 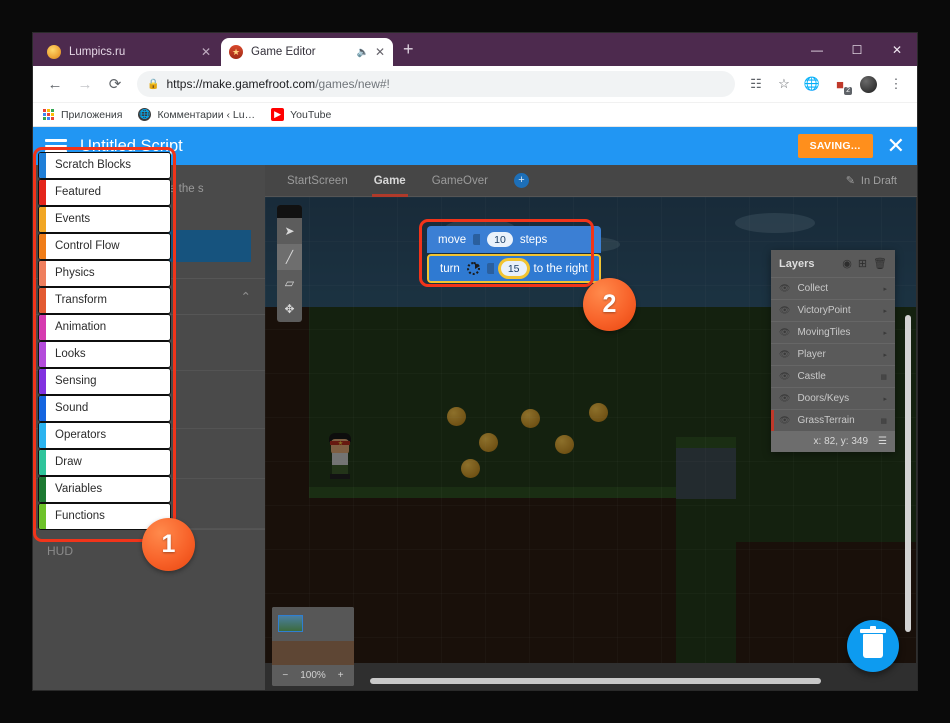 What do you see at coordinates (560, 268) in the screenshot?
I see `turn-block-suffix: to the right` at bounding box center [560, 268].